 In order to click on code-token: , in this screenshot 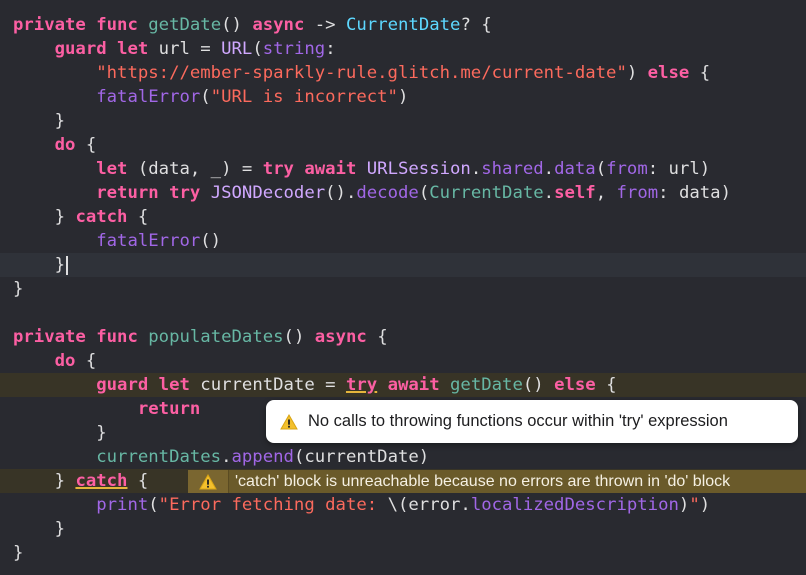, I will do `click(606, 193)`.